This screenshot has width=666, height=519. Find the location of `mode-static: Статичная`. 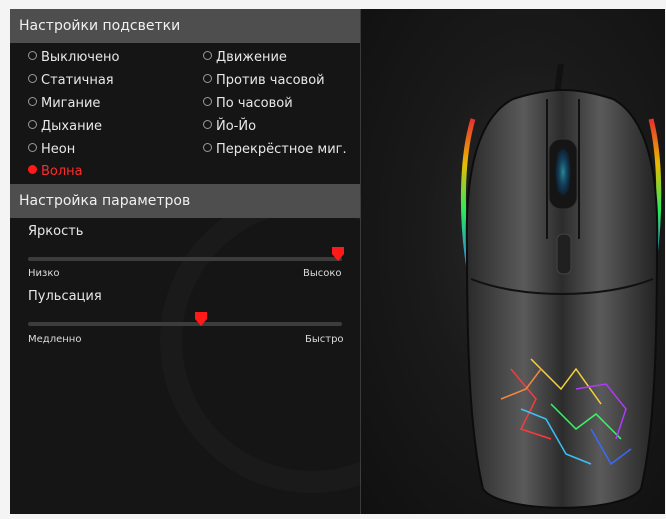

mode-static: Статичная is located at coordinates (71, 81).